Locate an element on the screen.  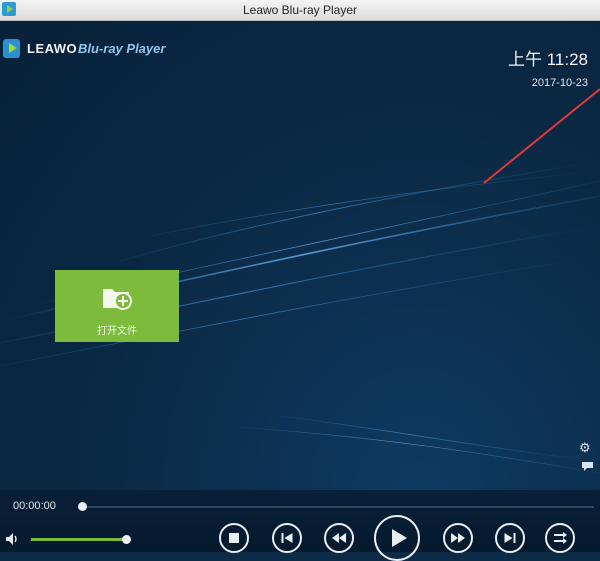
playlist-button is located at coordinates (560, 538).